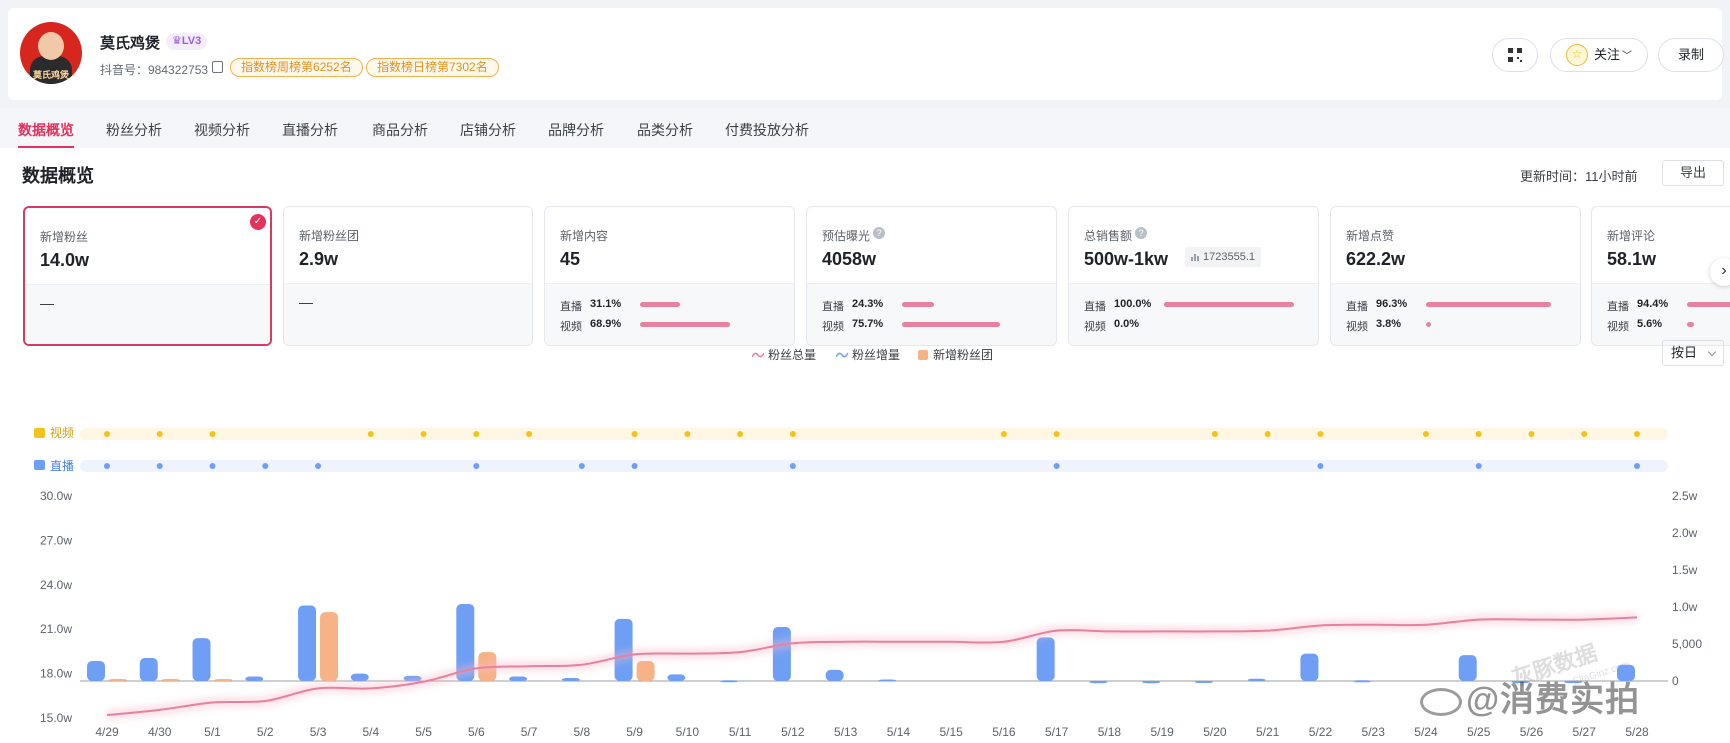 The height and width of the screenshot is (743, 1730). What do you see at coordinates (874, 434) in the screenshot?
I see `video-lane` at bounding box center [874, 434].